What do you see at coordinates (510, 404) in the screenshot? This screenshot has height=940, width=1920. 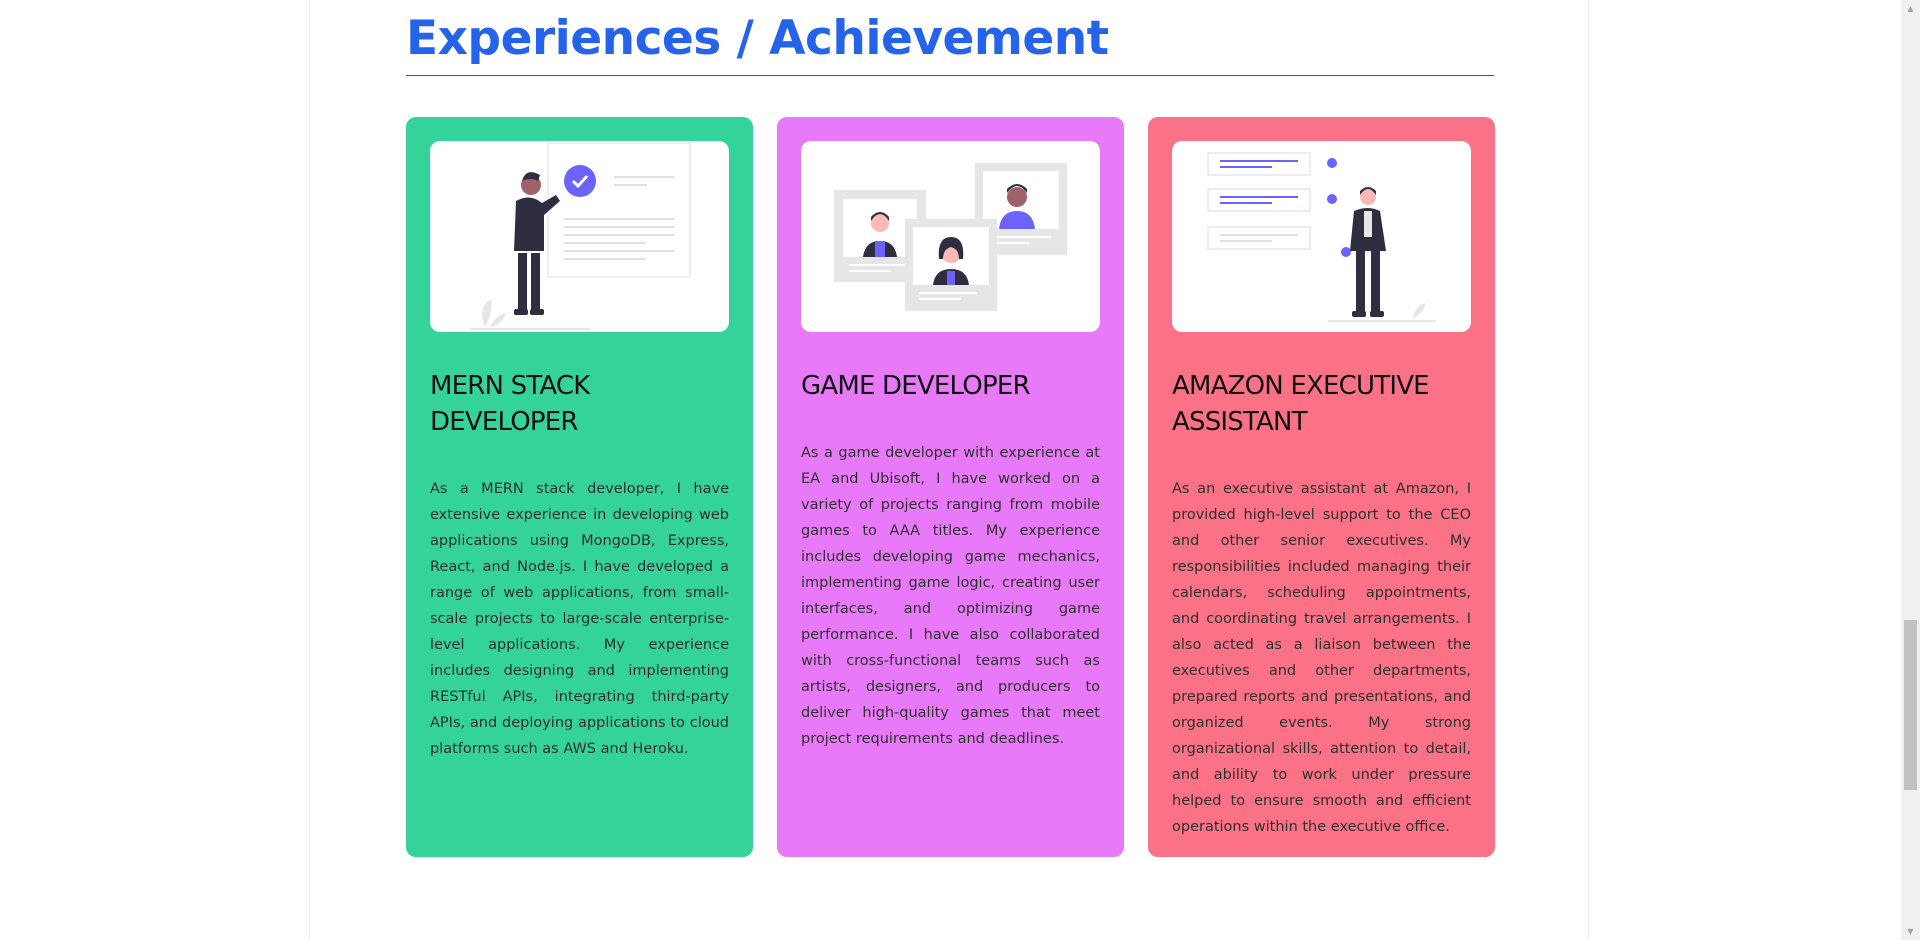 I see `card-title: MERN STACK DEVELOPER` at bounding box center [510, 404].